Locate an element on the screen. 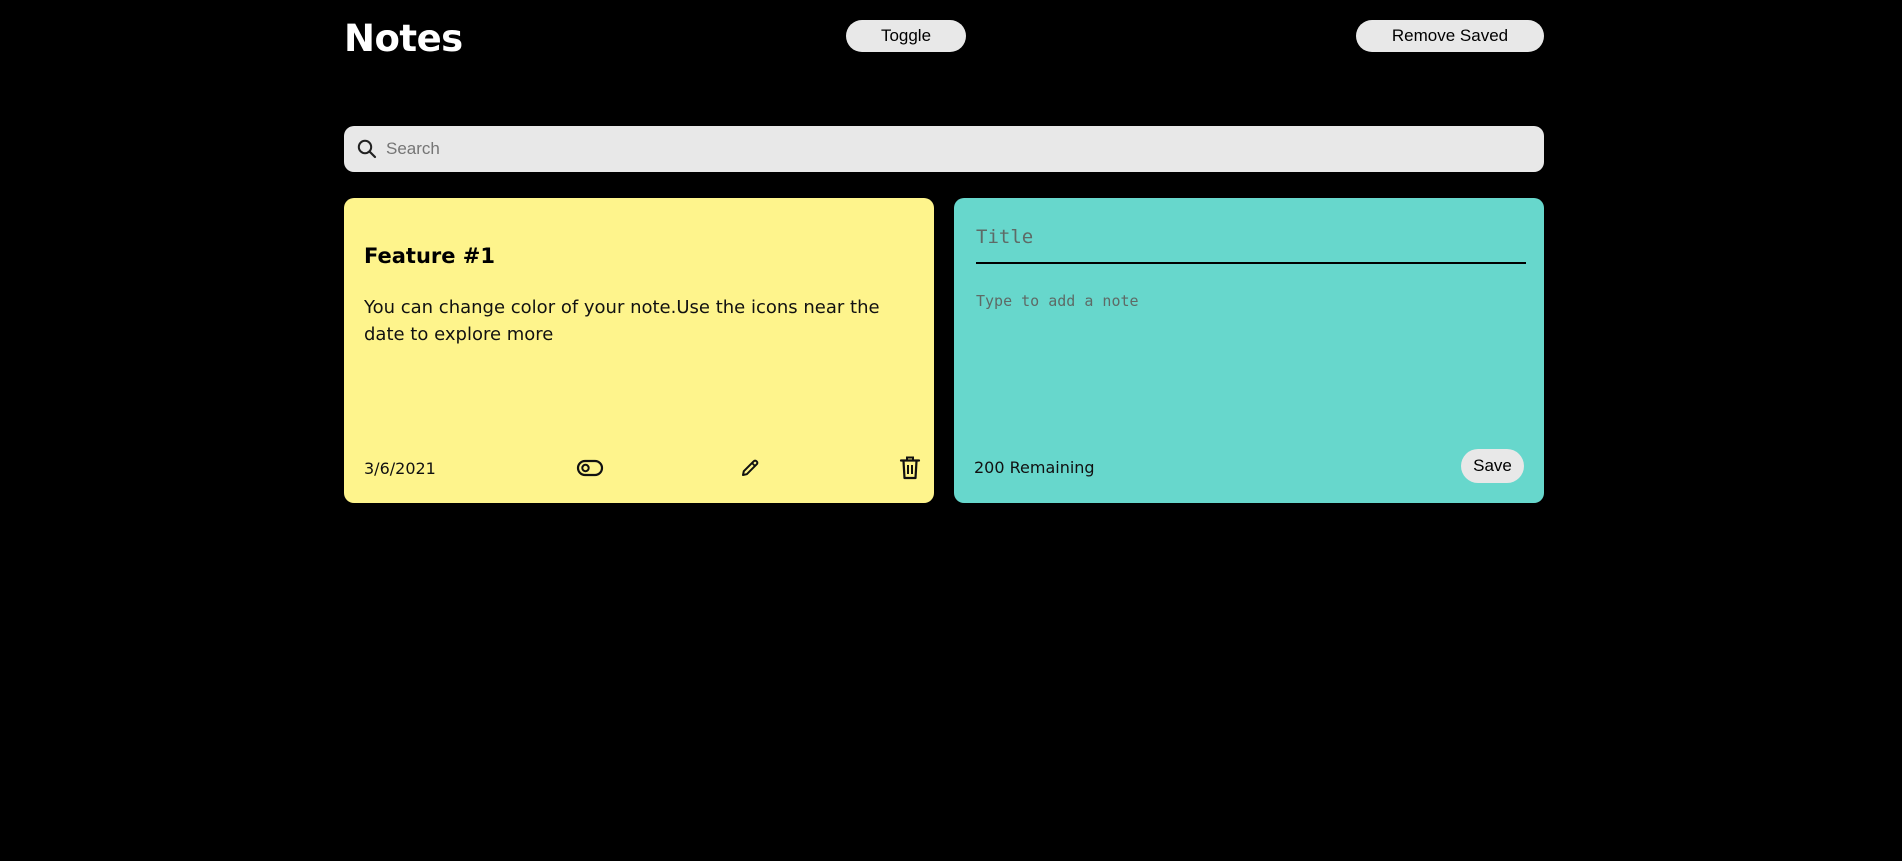 The image size is (1902, 861). note-title: Feature #1 is located at coordinates (430, 256).